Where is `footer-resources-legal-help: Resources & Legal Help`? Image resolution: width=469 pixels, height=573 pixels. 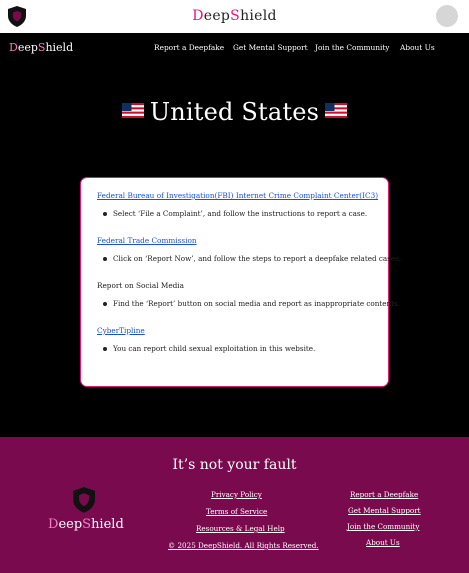 footer-resources-legal-help: Resources & Legal Help is located at coordinates (240, 528).